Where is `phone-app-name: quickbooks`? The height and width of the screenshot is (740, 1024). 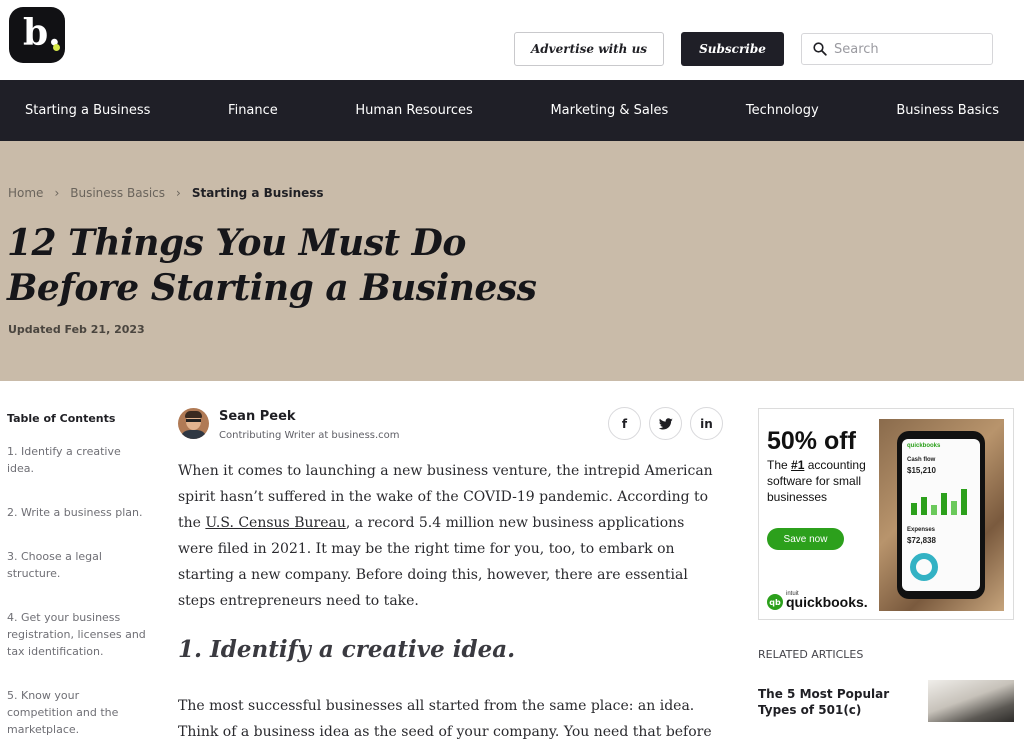
phone-app-name: quickbooks is located at coordinates (924, 446).